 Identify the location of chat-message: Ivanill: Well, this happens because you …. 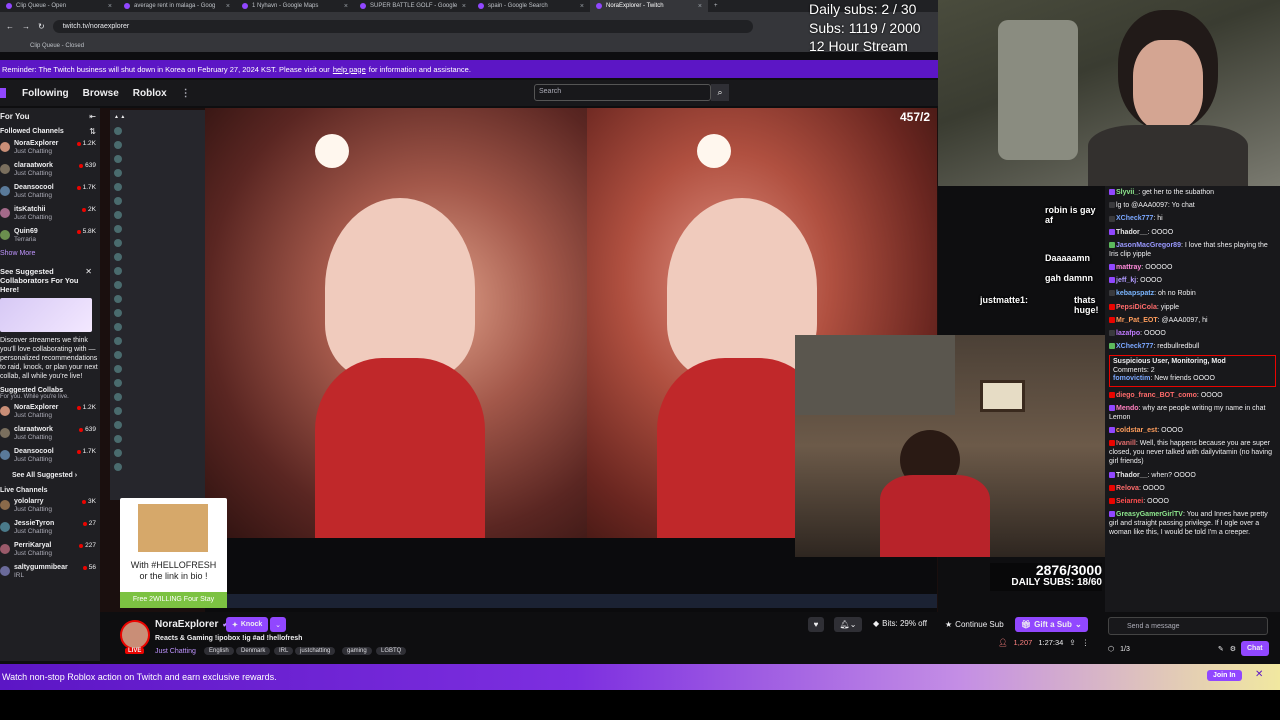
(1192, 452).